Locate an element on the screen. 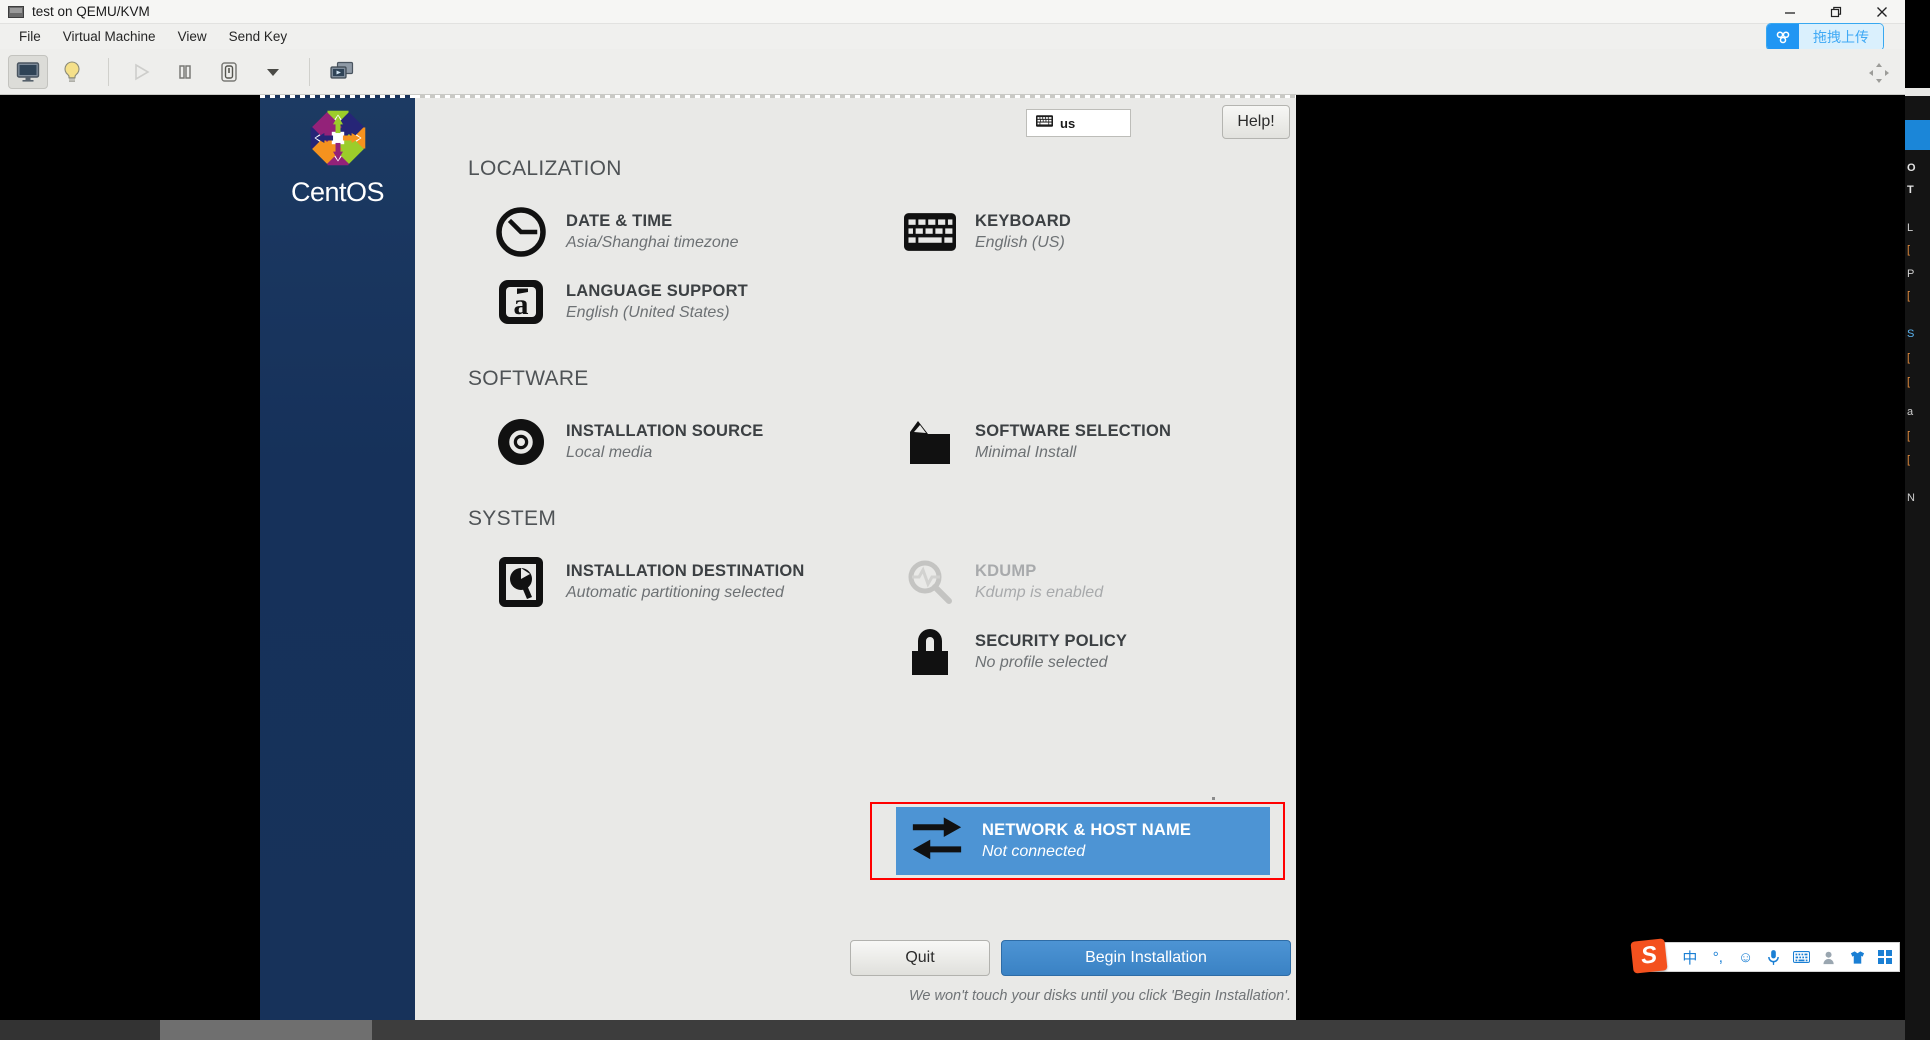  hub-item-subtitle: Local media is located at coordinates (609, 452).